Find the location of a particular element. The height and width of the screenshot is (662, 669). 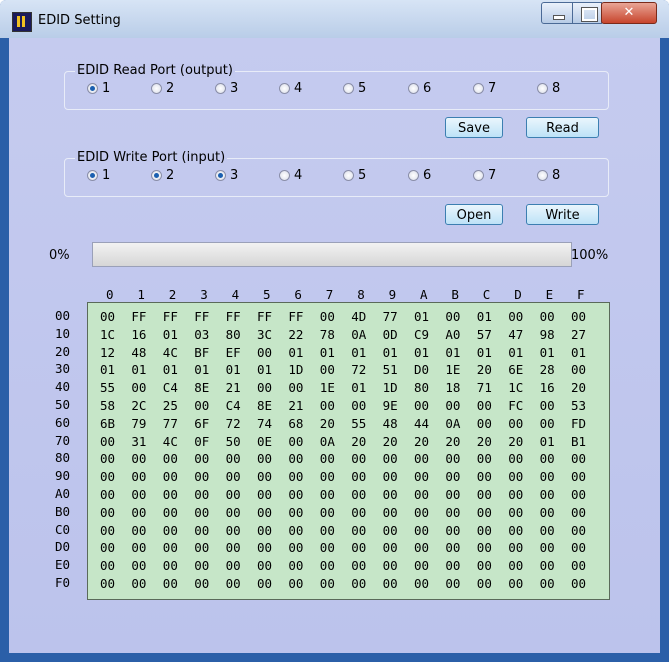

hex-cell: 12 is located at coordinates (107, 352).